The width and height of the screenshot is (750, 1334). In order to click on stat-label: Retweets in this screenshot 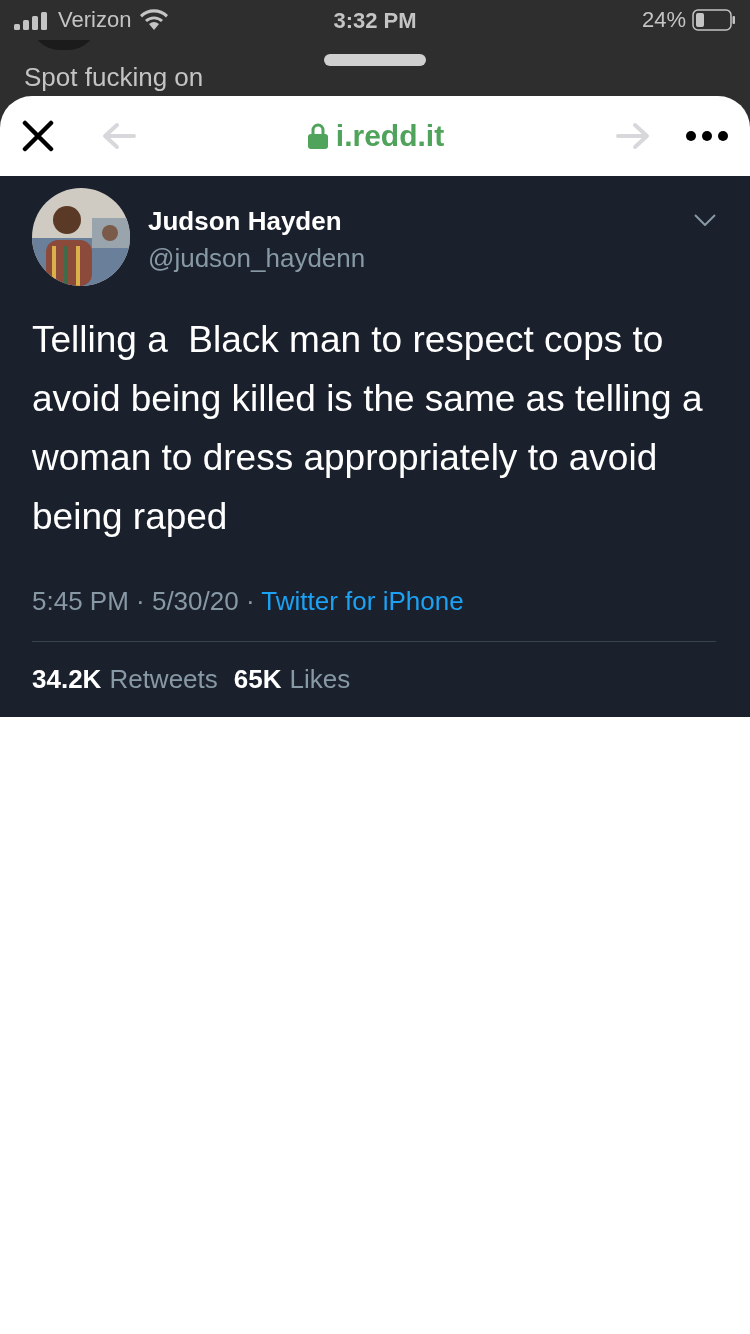, I will do `click(163, 679)`.